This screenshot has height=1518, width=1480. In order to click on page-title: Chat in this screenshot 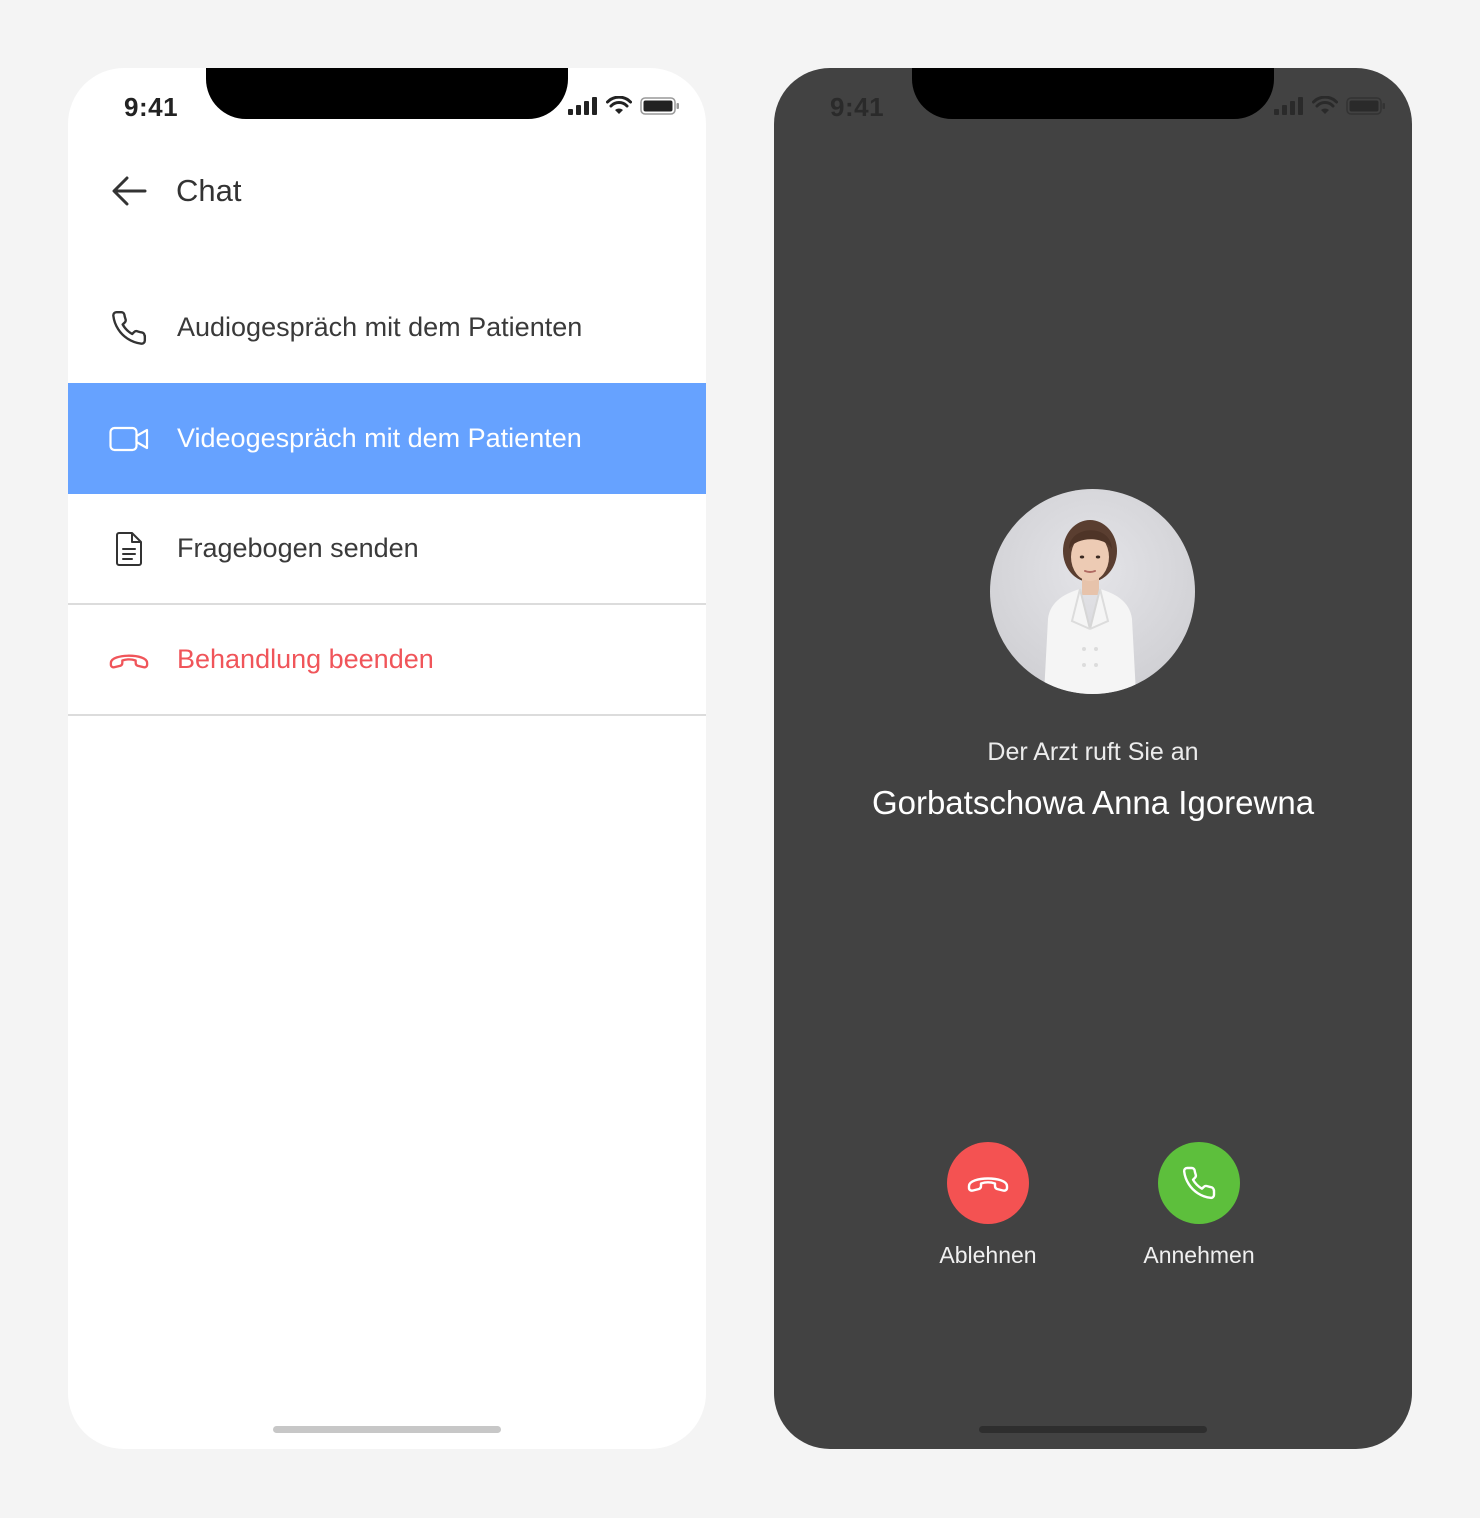, I will do `click(209, 190)`.